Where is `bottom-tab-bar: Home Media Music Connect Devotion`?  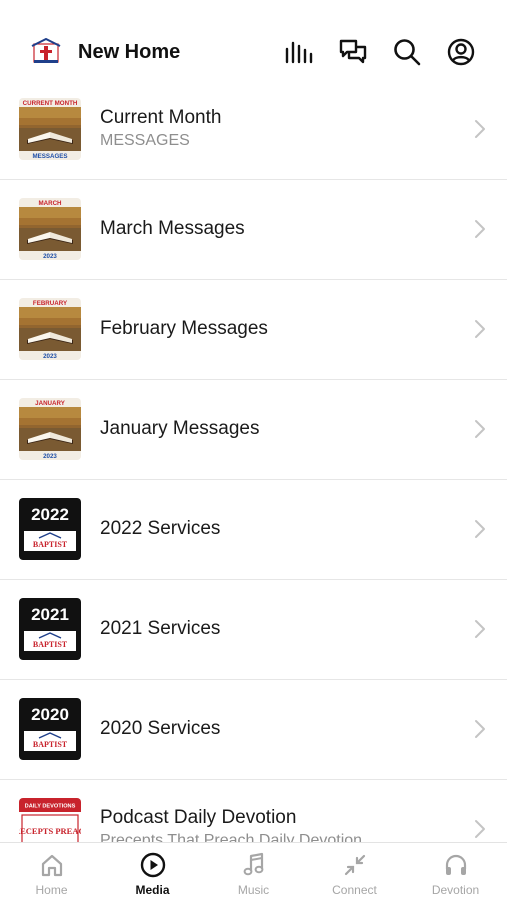
bottom-tab-bar: Home Media Music Connect Devotion is located at coordinates (253, 871).